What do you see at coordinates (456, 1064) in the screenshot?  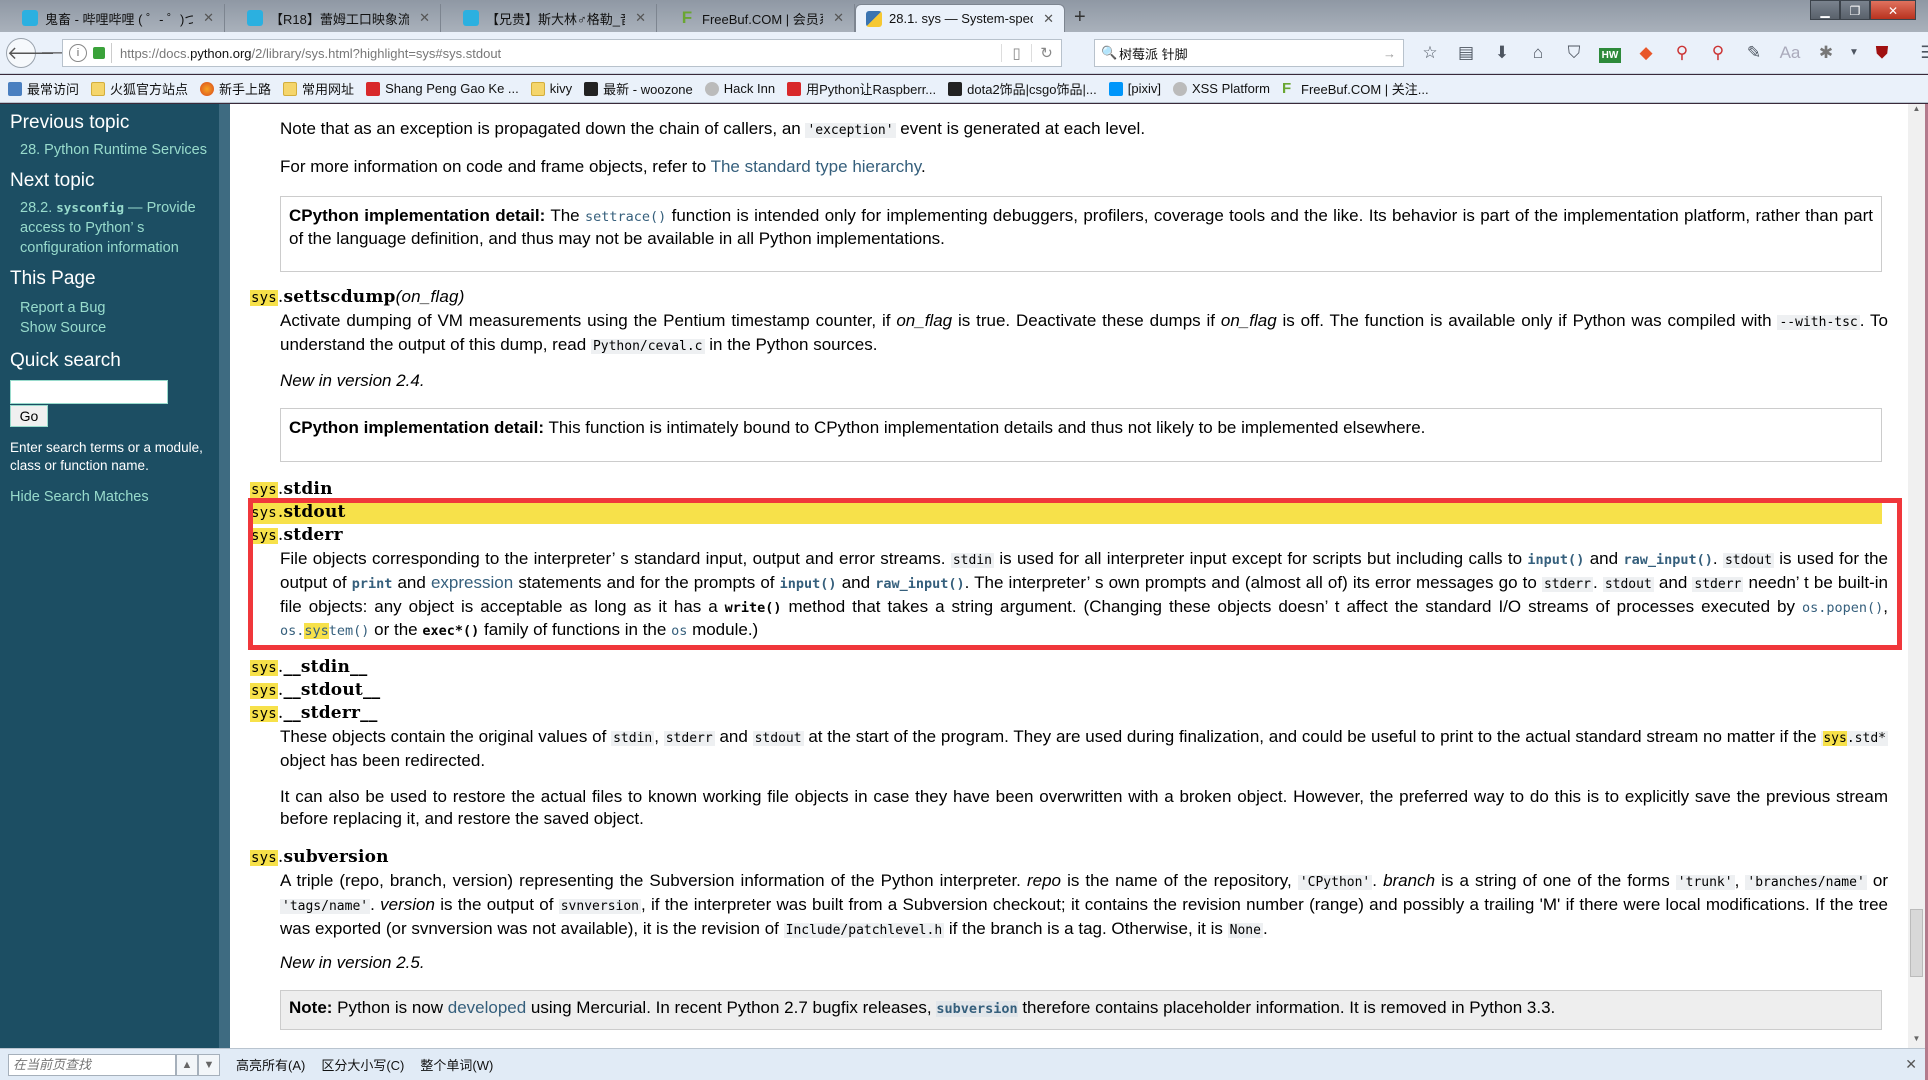 I see `whole-words-toggle: 整个单词(W)` at bounding box center [456, 1064].